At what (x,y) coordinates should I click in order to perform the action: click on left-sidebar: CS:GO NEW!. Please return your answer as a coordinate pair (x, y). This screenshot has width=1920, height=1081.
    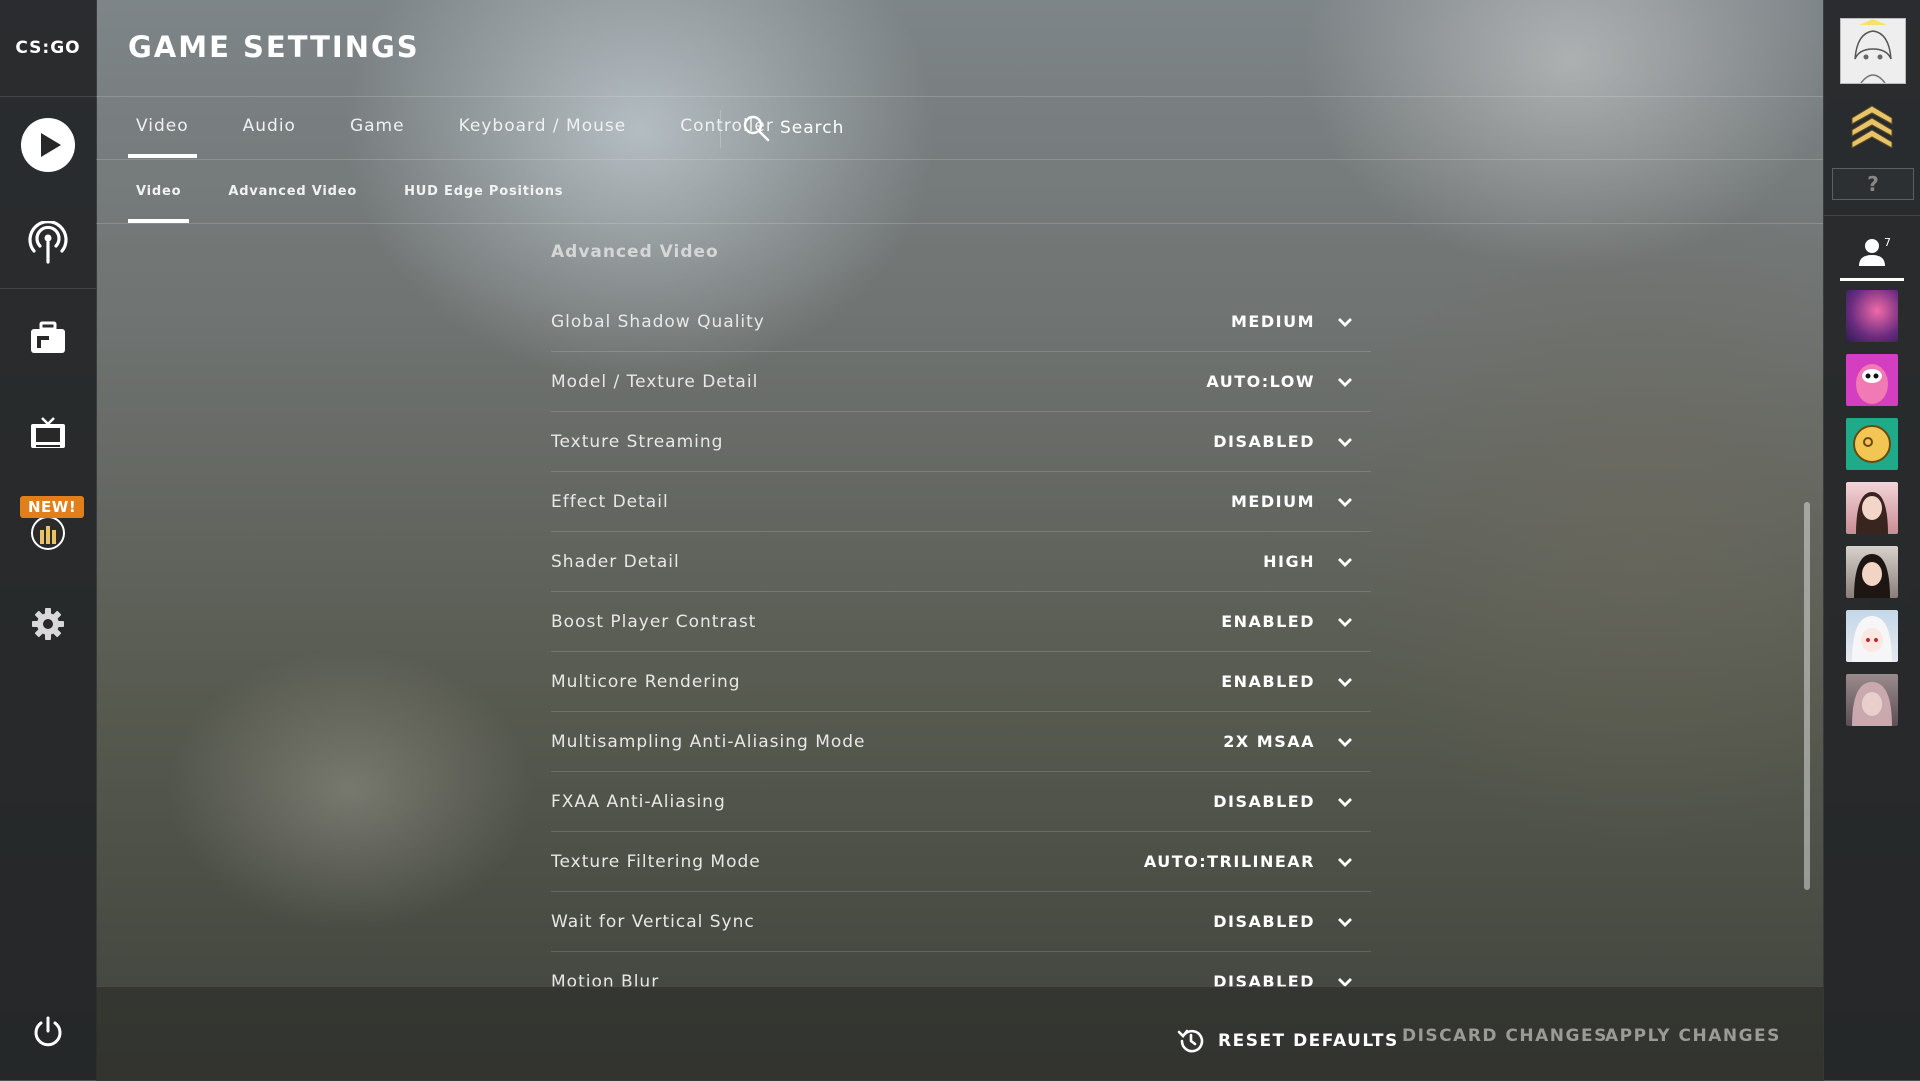
    Looking at the image, I should click on (48, 540).